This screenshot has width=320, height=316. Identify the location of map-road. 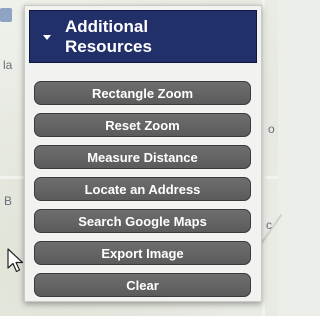
(263, 158).